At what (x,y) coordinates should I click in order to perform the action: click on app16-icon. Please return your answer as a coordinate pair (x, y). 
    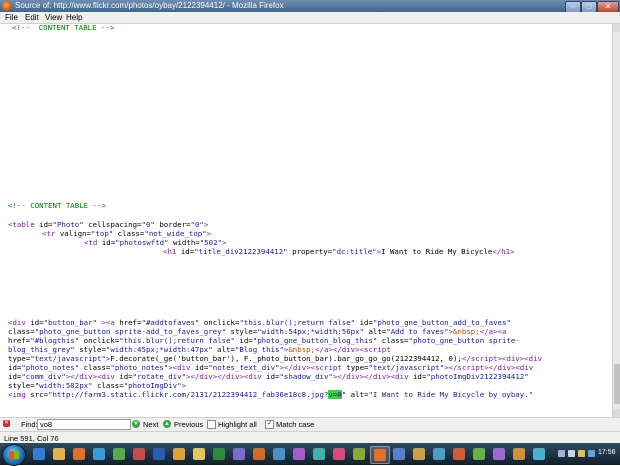
    Looking at the image, I should click on (539, 454).